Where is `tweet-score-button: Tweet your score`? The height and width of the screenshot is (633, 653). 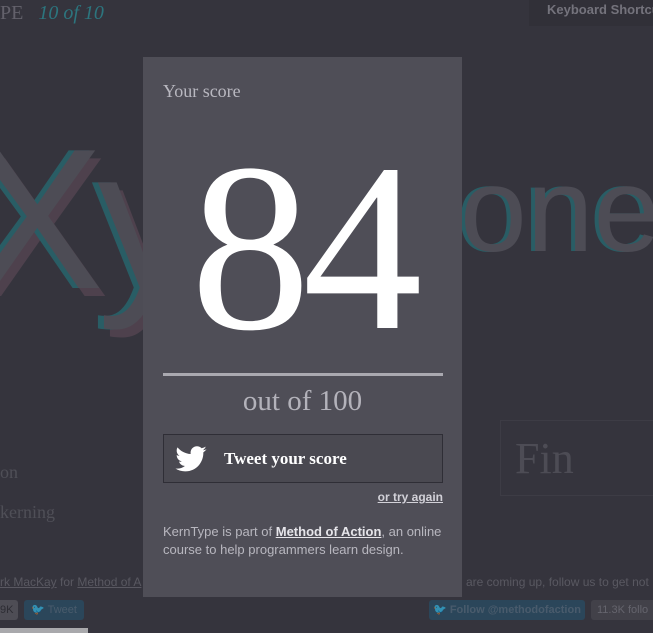 tweet-score-button: Tweet your score is located at coordinates (303, 458).